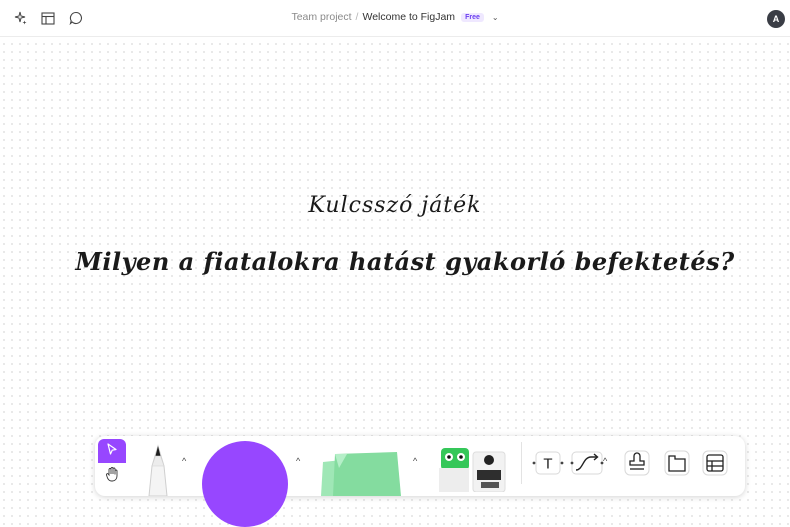 This screenshot has width=790, height=527. Describe the element at coordinates (521, 463) in the screenshot. I see `toolbar-divider` at that location.